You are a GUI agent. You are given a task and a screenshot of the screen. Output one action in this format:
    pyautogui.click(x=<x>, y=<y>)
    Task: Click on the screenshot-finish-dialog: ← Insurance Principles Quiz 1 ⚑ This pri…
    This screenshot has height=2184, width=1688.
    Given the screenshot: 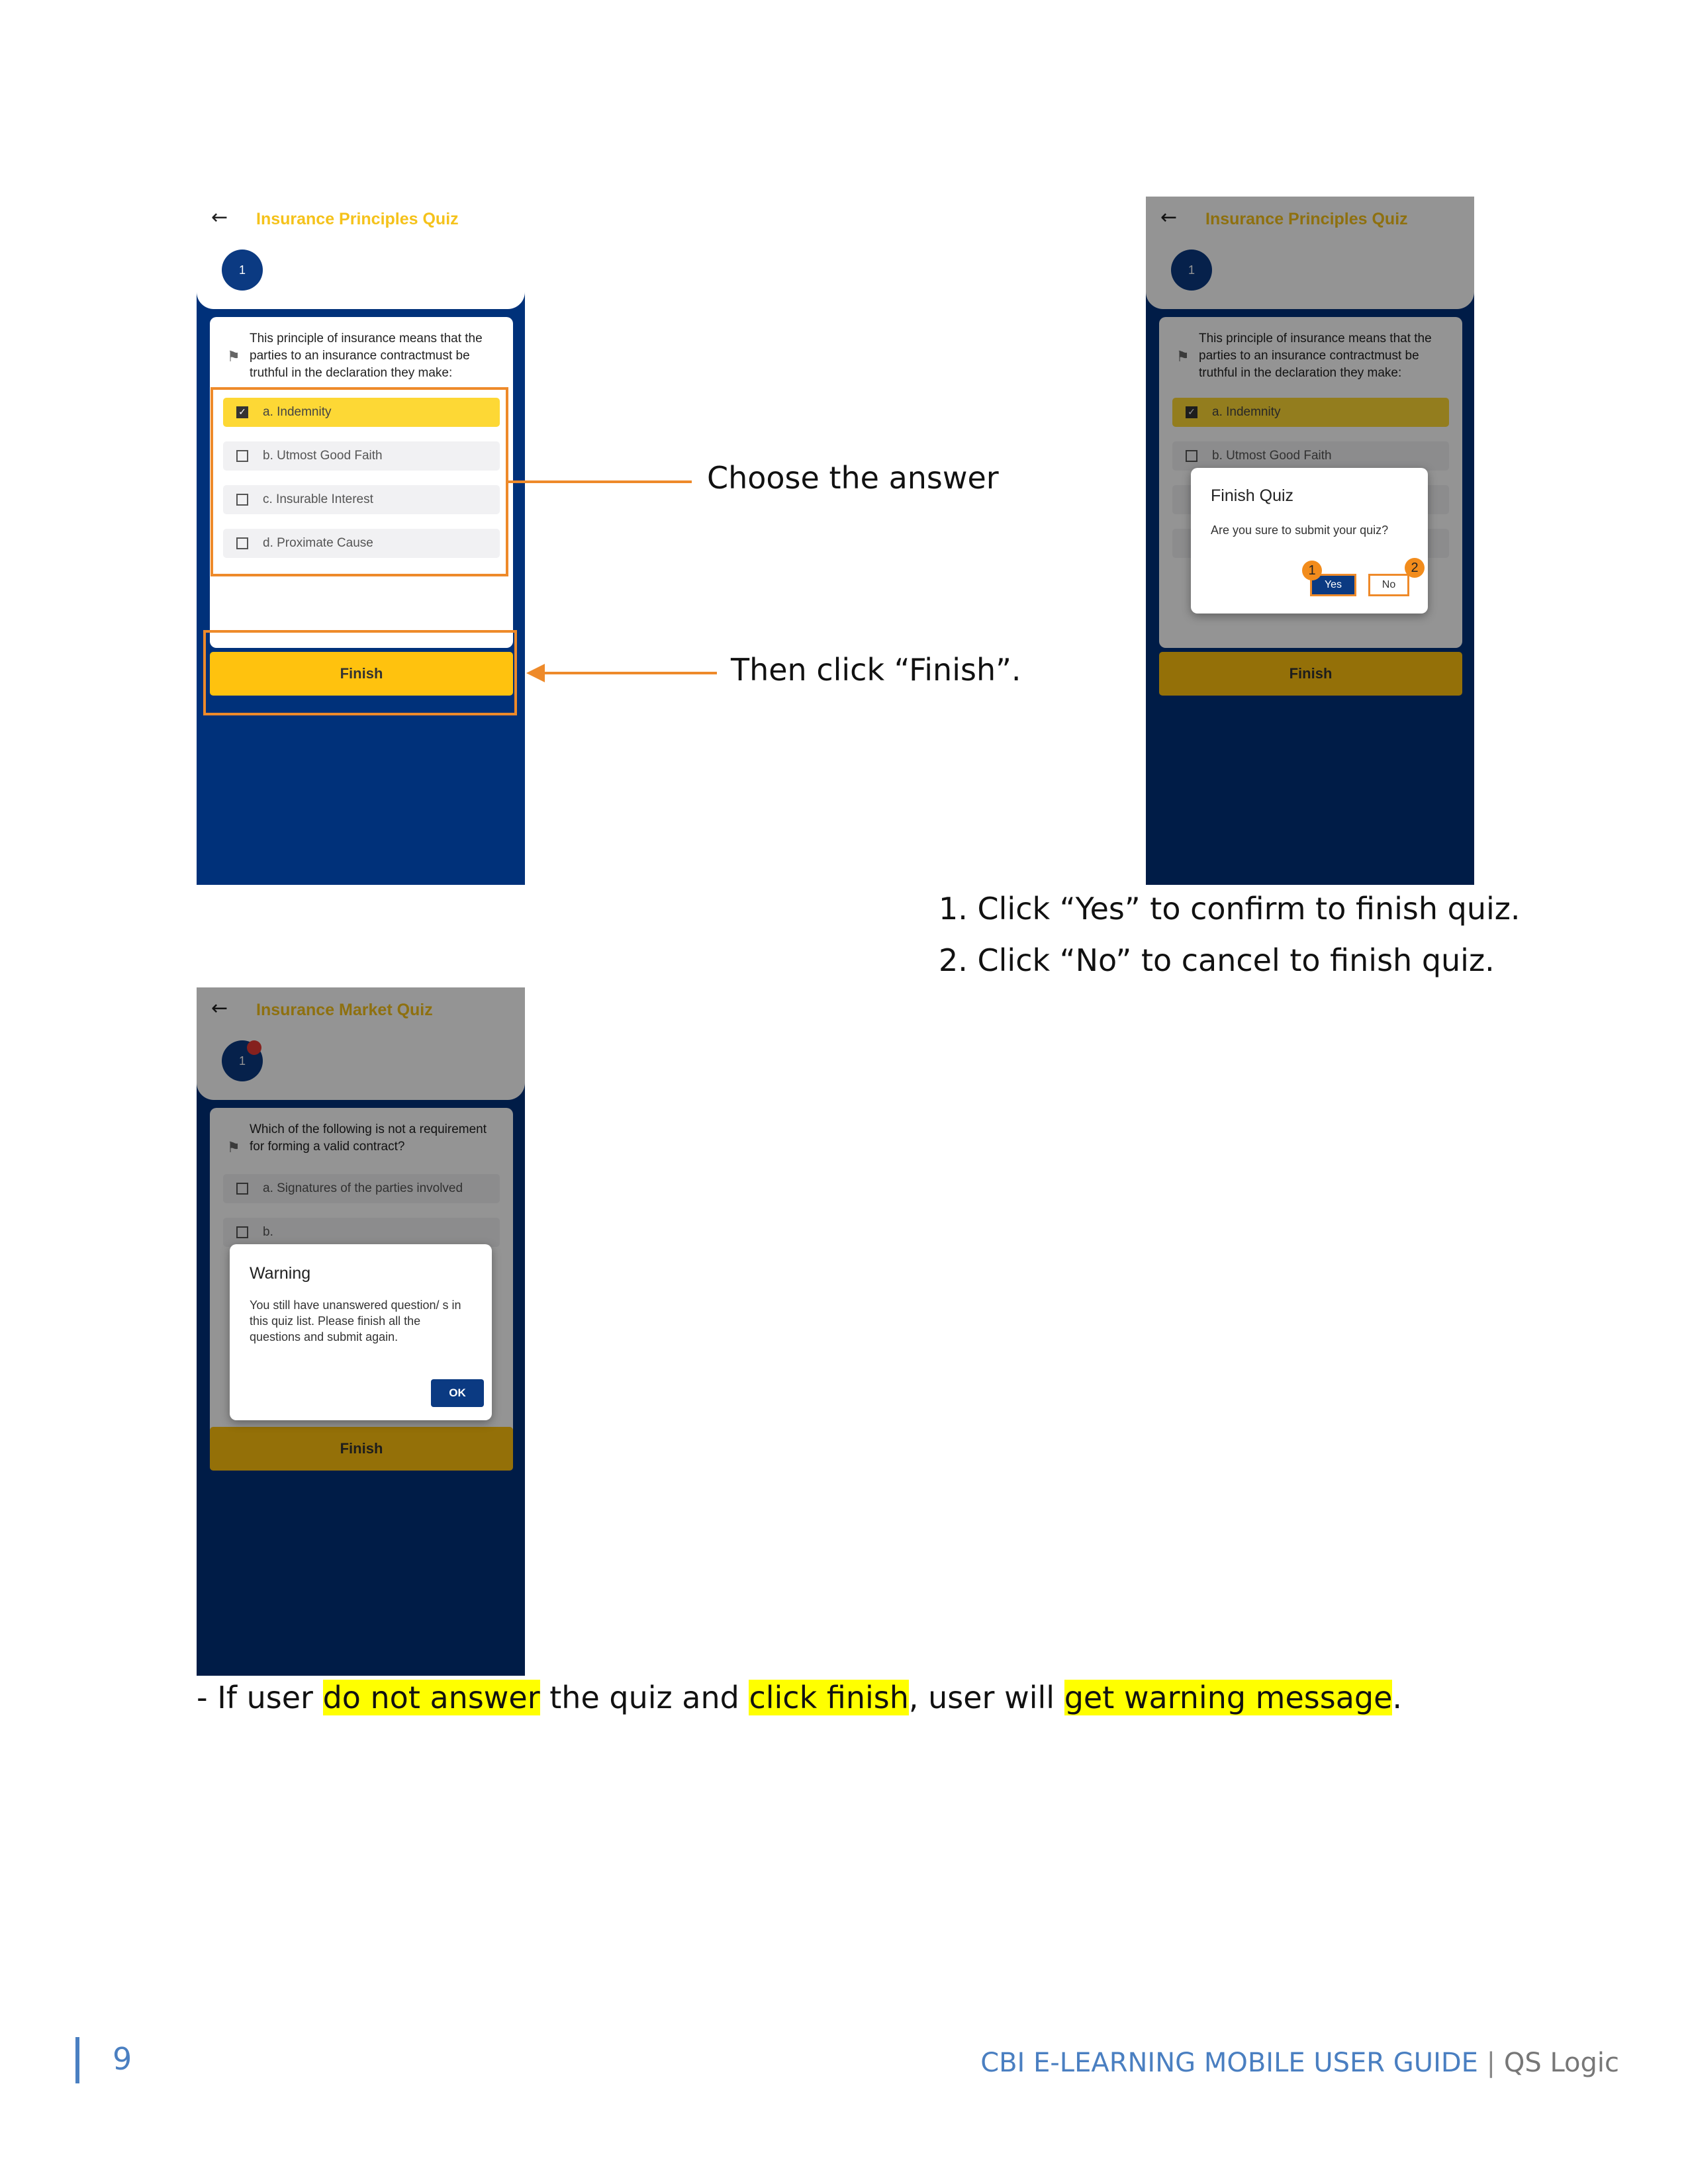 What is the action you would take?
    pyautogui.click(x=1310, y=541)
    